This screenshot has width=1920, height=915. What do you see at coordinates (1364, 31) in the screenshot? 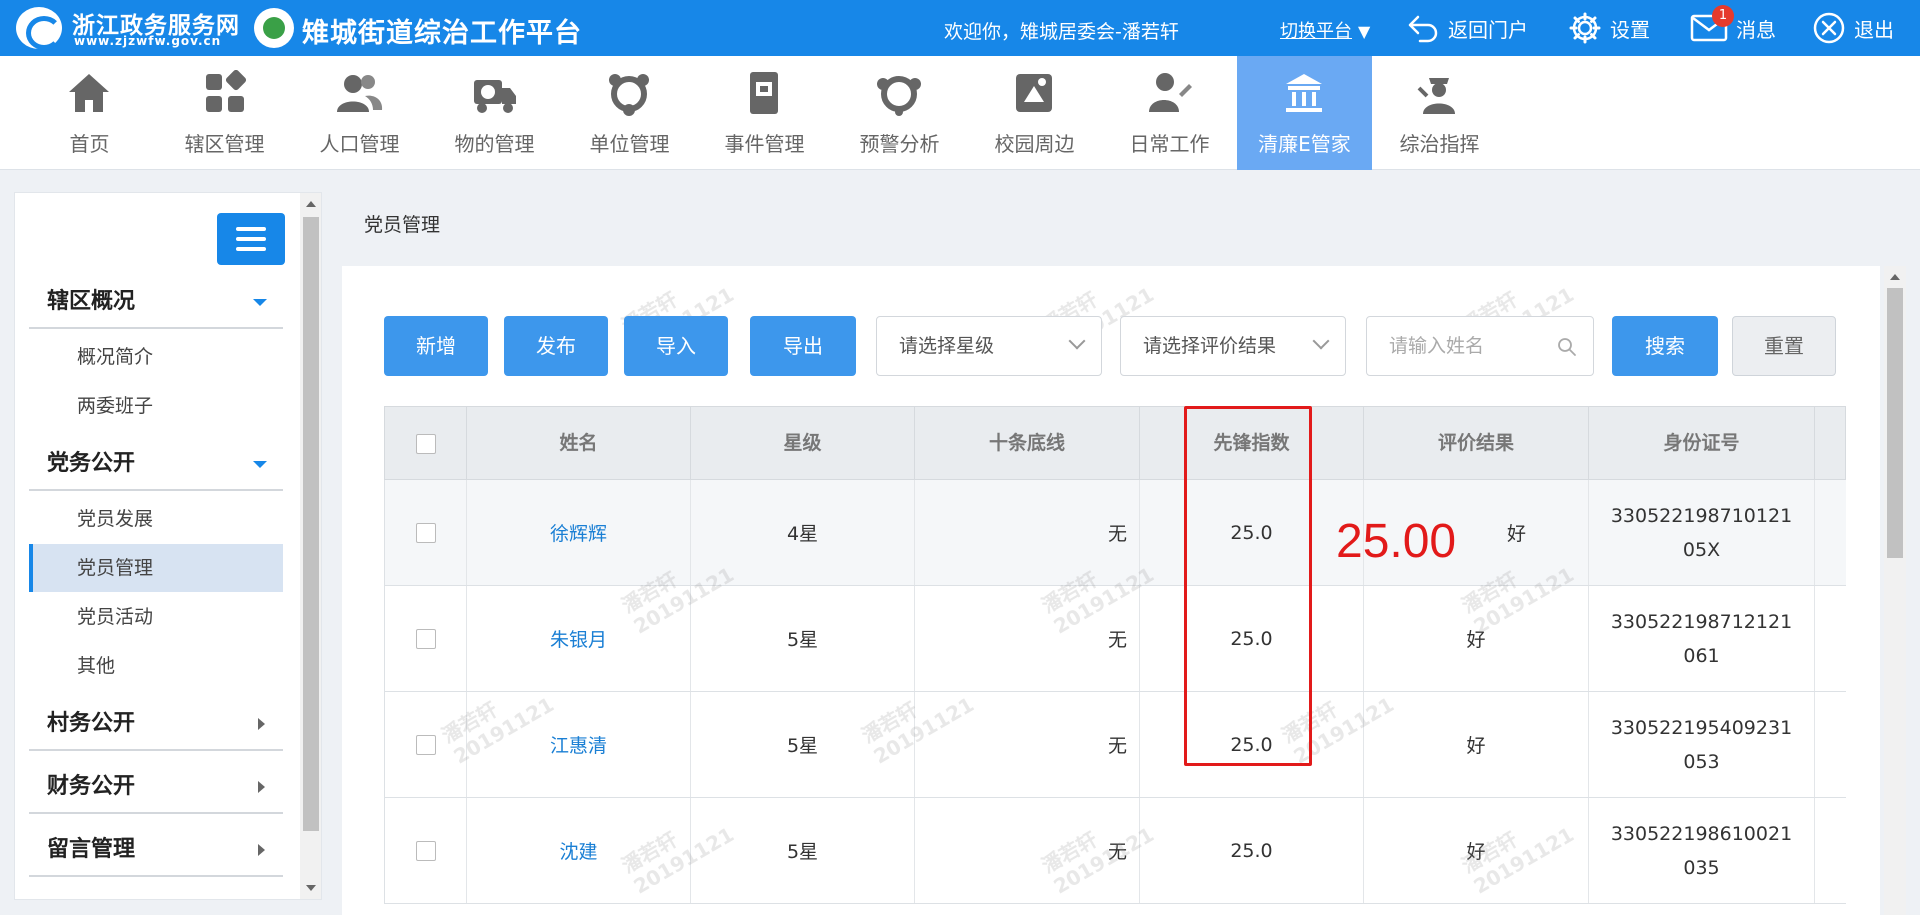
I see `triangle-down-icon: ▼` at bounding box center [1364, 31].